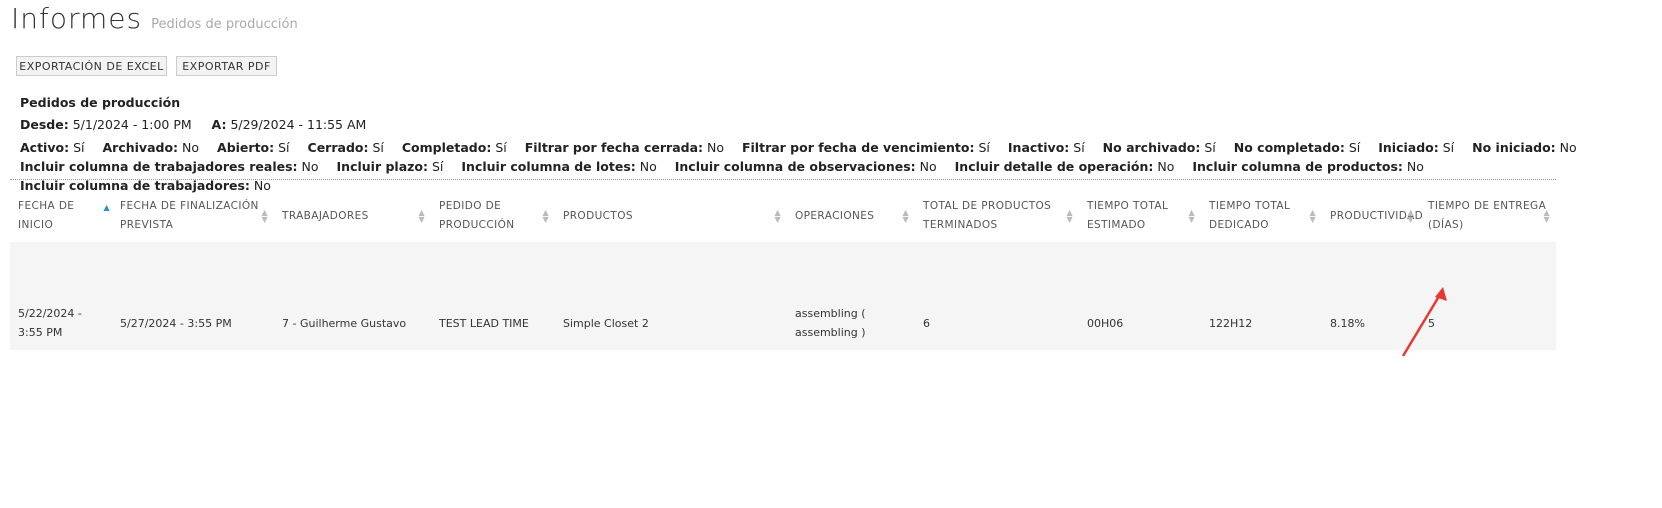  What do you see at coordinates (987, 215) in the screenshot?
I see `column-header-label: TOTAL DE PRODUCTOS TERMINADOS` at bounding box center [987, 215].